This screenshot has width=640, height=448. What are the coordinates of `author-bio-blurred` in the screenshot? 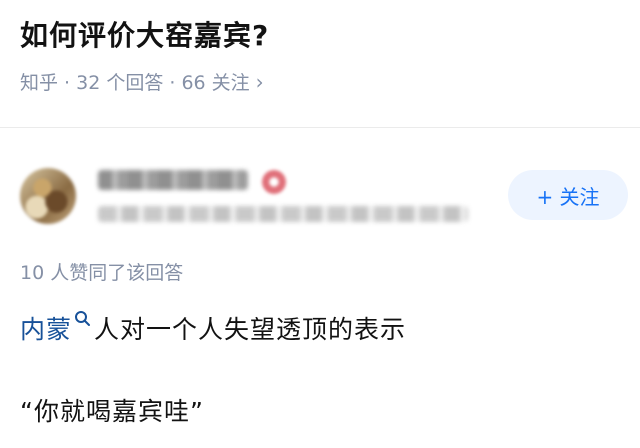 It's located at (283, 214).